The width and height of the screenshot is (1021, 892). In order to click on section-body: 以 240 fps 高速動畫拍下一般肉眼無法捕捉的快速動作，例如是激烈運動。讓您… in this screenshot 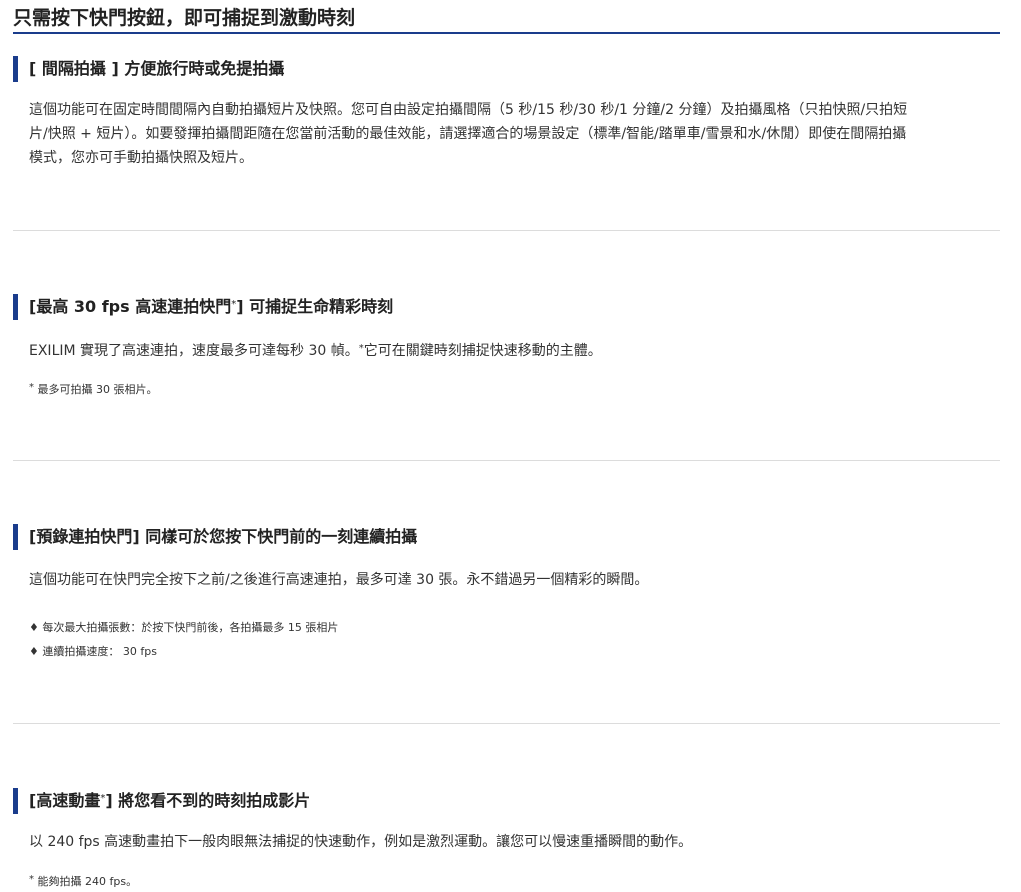, I will do `click(361, 842)`.